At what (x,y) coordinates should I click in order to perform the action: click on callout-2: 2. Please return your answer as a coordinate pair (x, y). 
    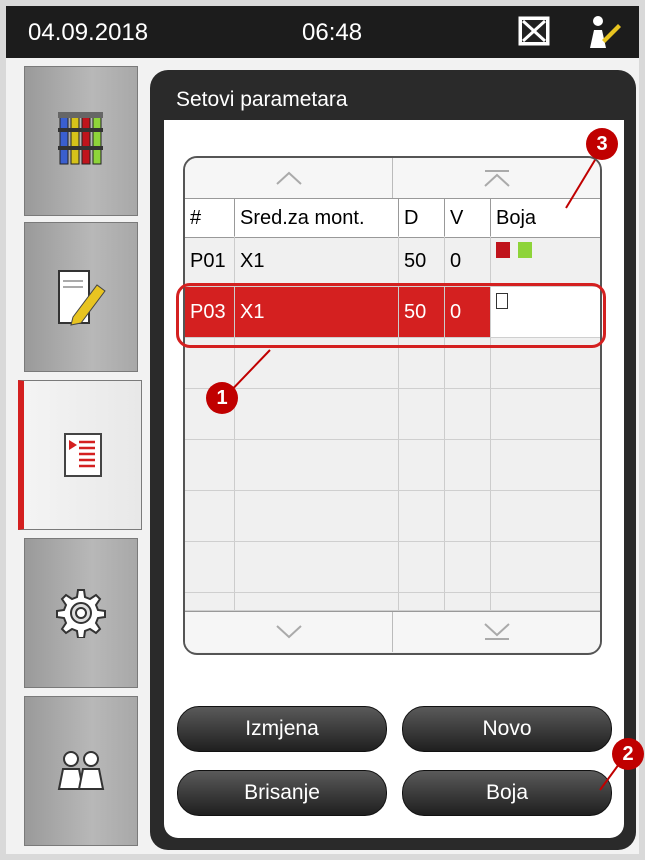
    Looking at the image, I should click on (628, 754).